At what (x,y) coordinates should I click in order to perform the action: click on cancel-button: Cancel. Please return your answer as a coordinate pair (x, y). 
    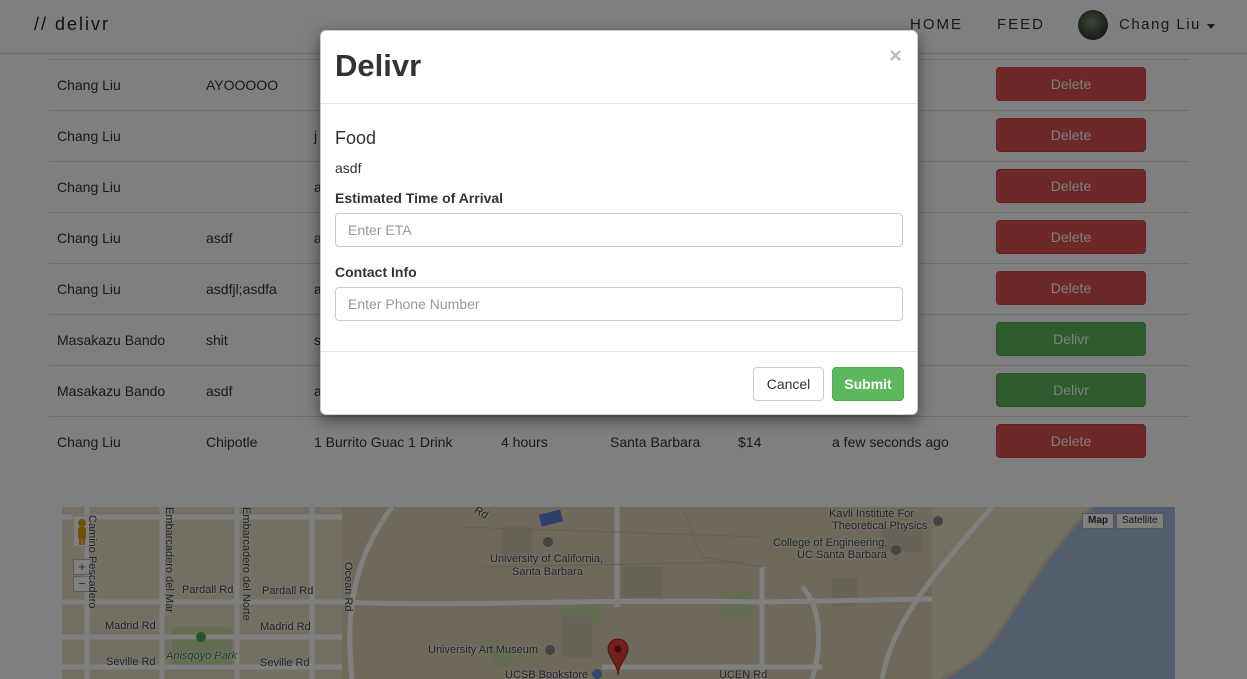
    Looking at the image, I should click on (788, 384).